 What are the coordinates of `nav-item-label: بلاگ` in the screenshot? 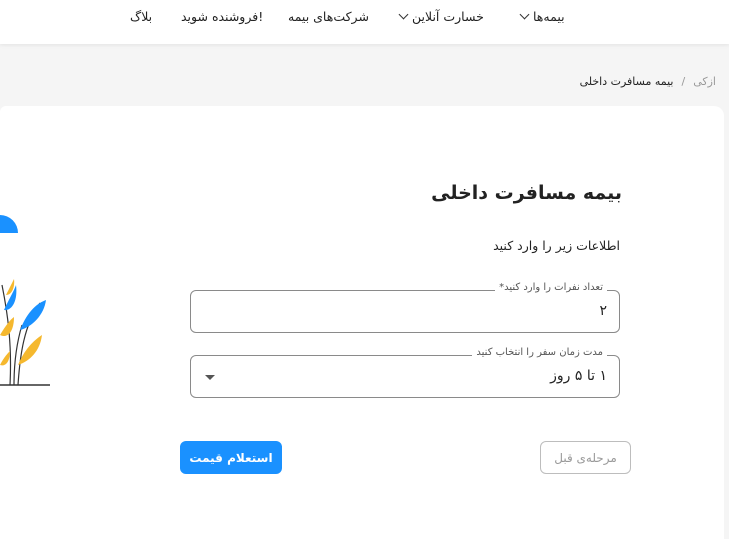 It's located at (141, 16).